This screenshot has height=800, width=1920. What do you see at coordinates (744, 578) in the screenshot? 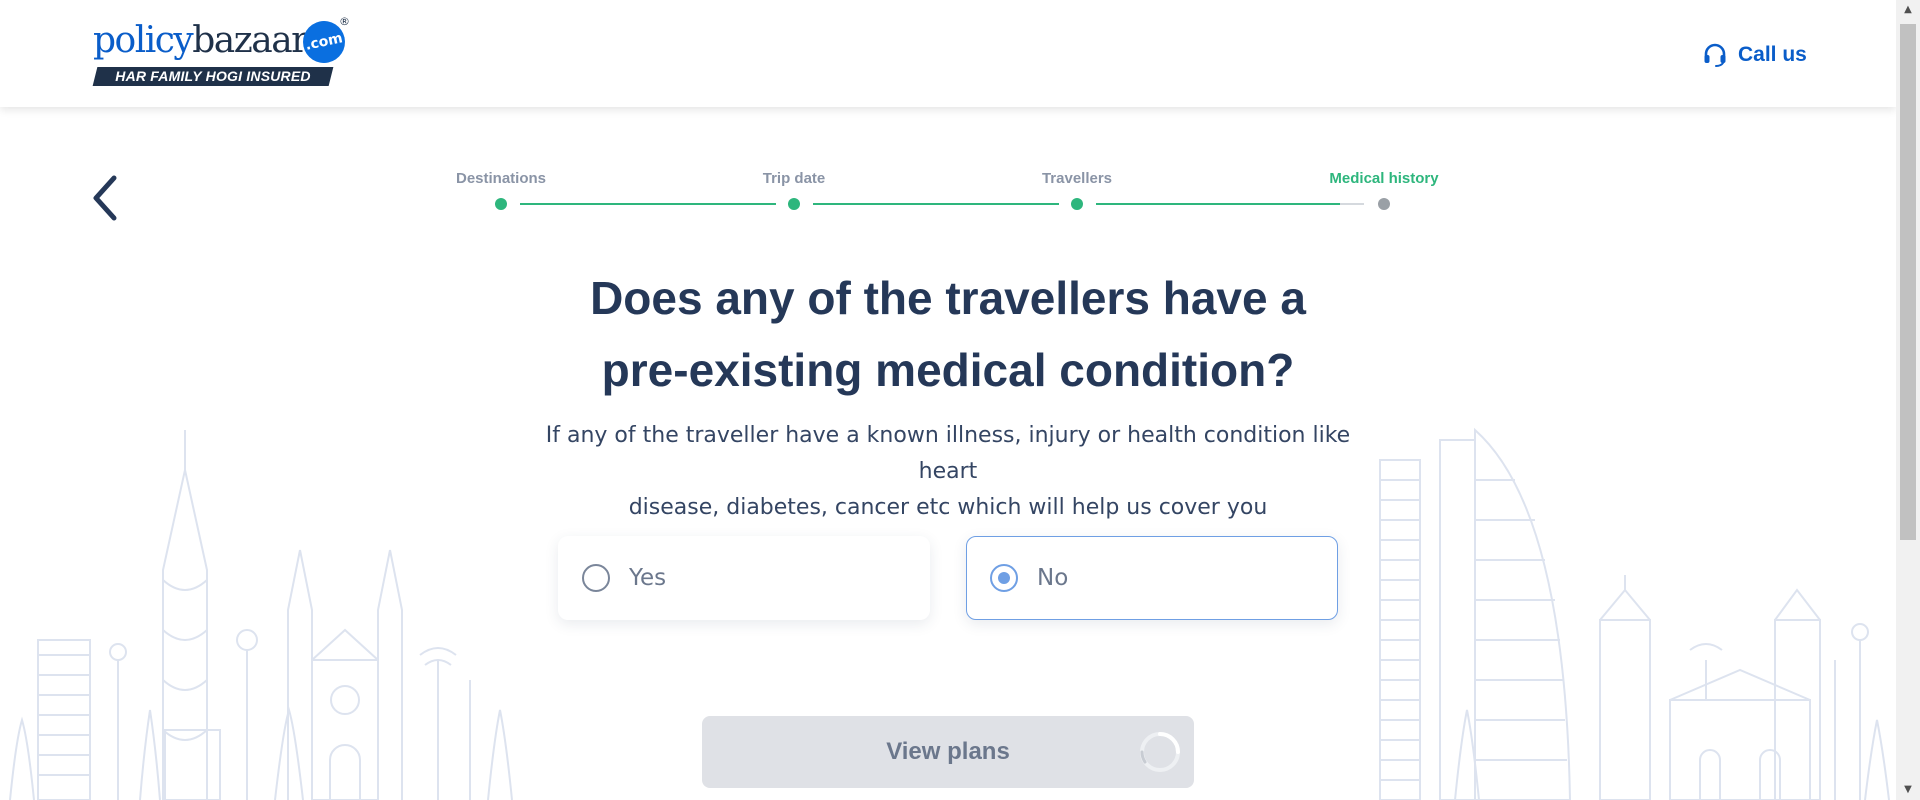
I see `option-yes: Yes` at bounding box center [744, 578].